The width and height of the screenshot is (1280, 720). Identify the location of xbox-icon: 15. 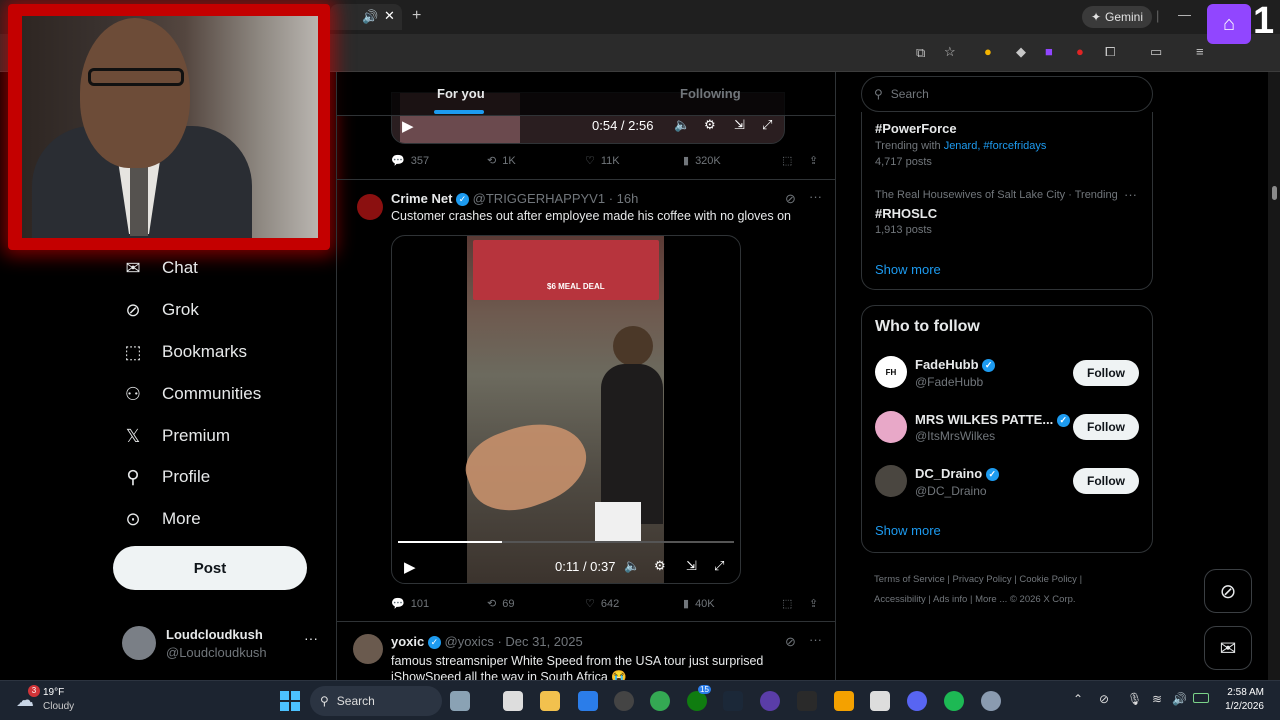
(699, 698).